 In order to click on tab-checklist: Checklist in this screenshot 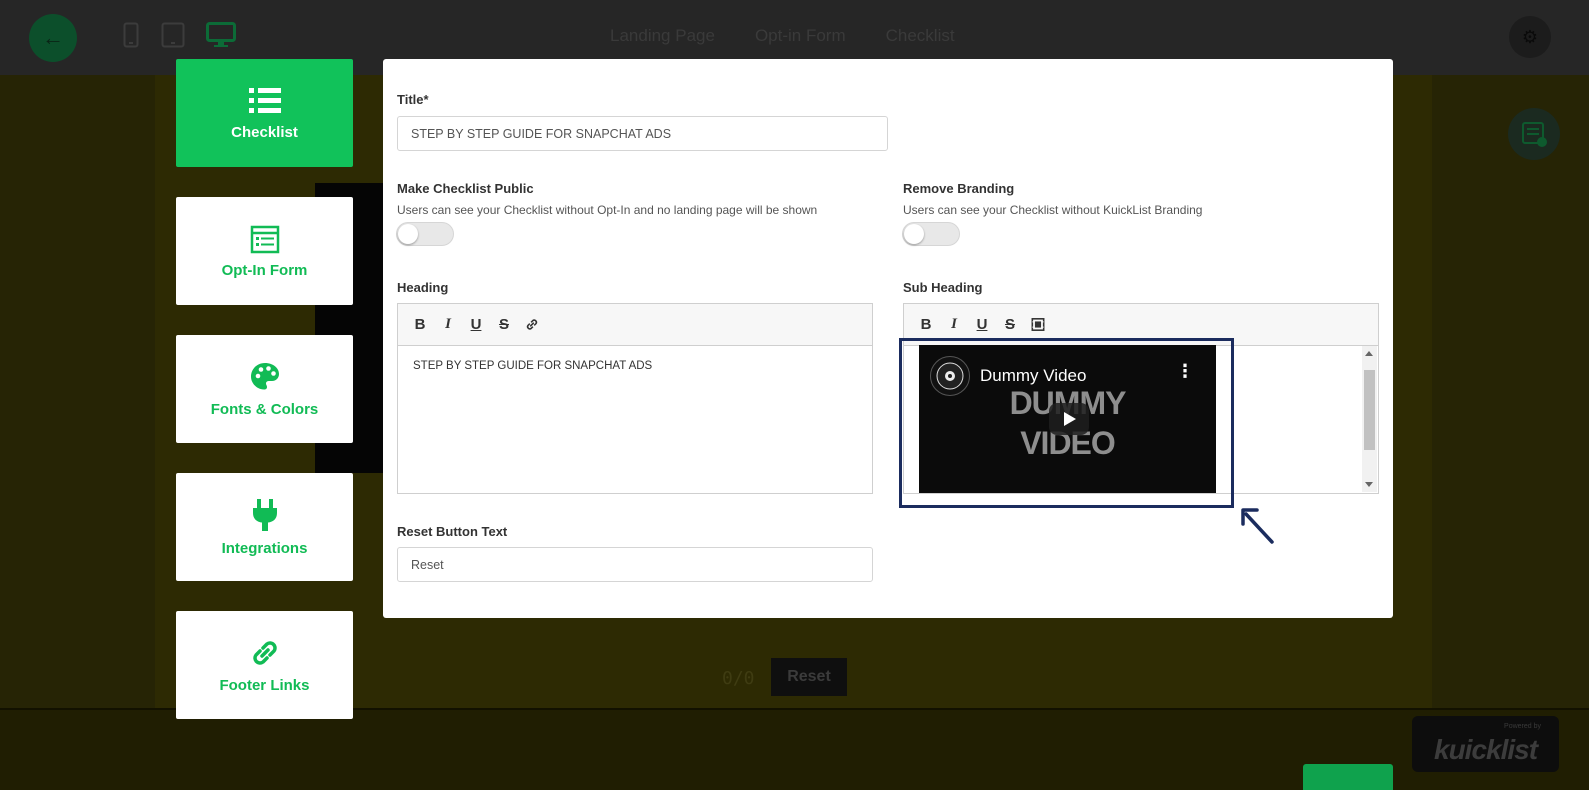, I will do `click(264, 113)`.